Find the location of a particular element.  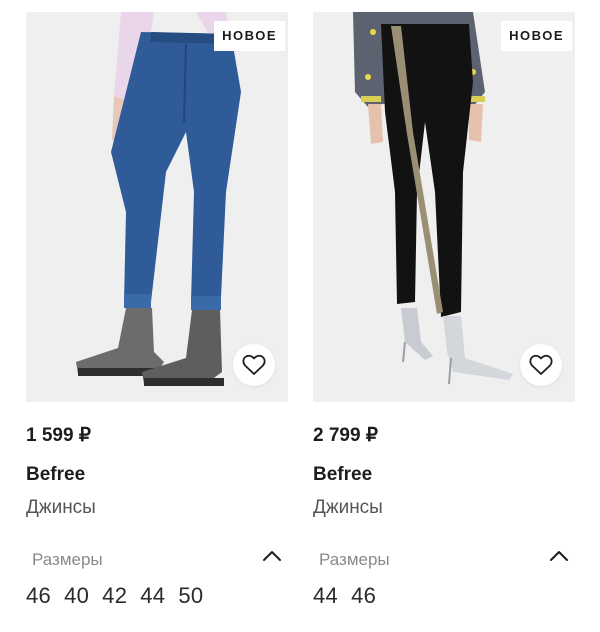

product-price: 2 799 ₽ is located at coordinates (345, 435).